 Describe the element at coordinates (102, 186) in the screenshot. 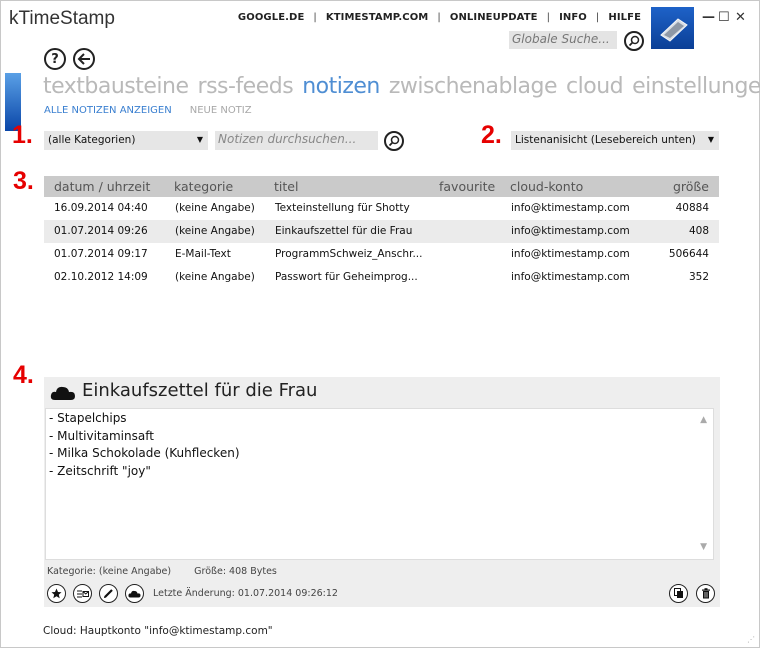

I see `column-header-date: datum / uhrzeit` at that location.